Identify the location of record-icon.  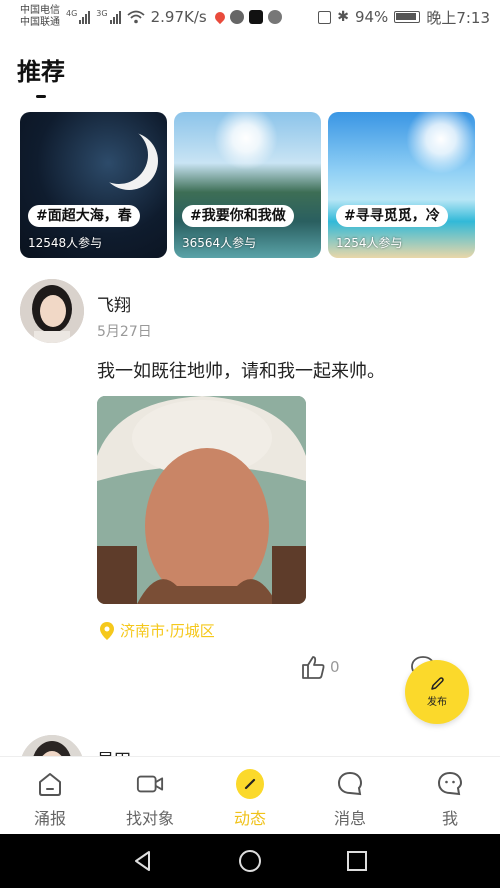
(236, 17).